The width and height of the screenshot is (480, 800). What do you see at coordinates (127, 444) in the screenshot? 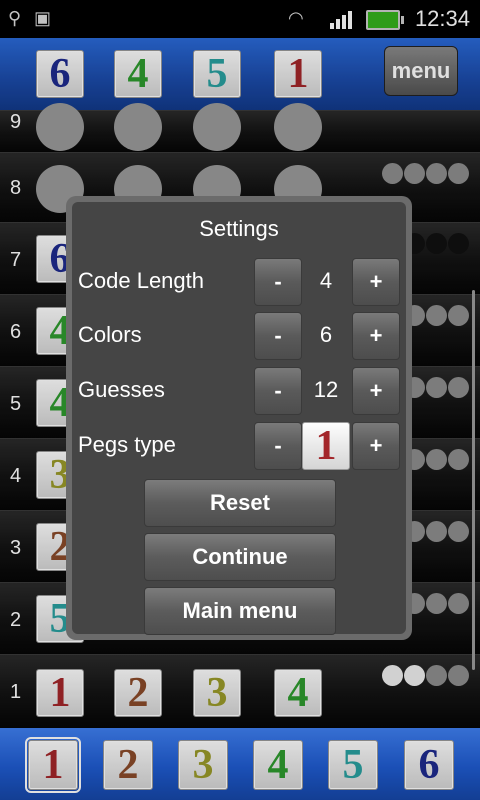
I see `setting-label: Pegs type` at bounding box center [127, 444].